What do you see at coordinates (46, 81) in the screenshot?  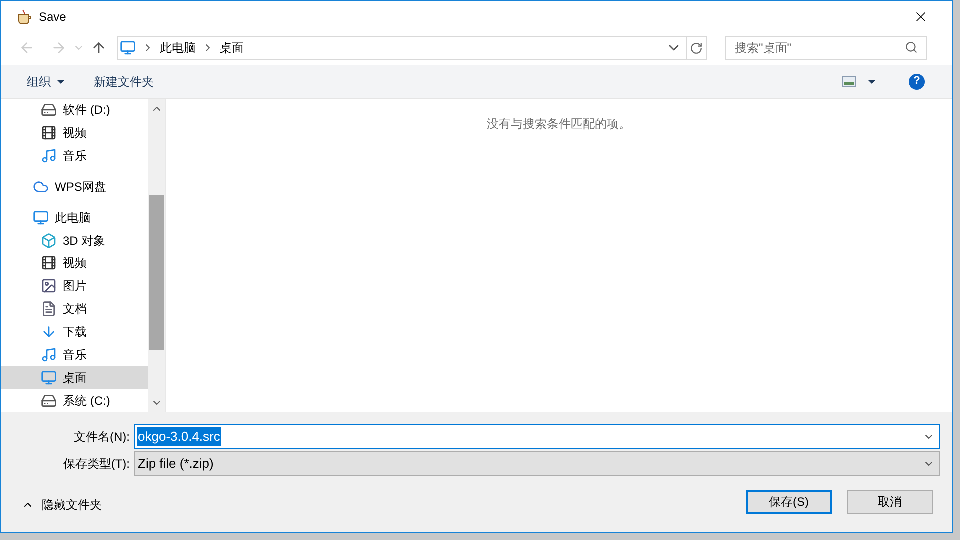 I see `organize-button: 组织` at bounding box center [46, 81].